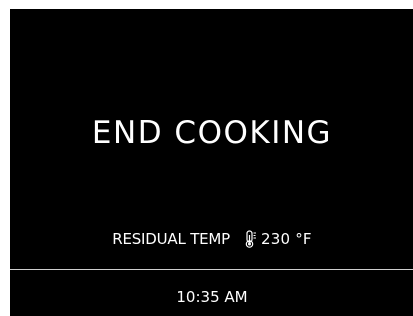 The width and height of the screenshot is (413, 316). I want to click on status-title: END COOKING, so click(212, 133).